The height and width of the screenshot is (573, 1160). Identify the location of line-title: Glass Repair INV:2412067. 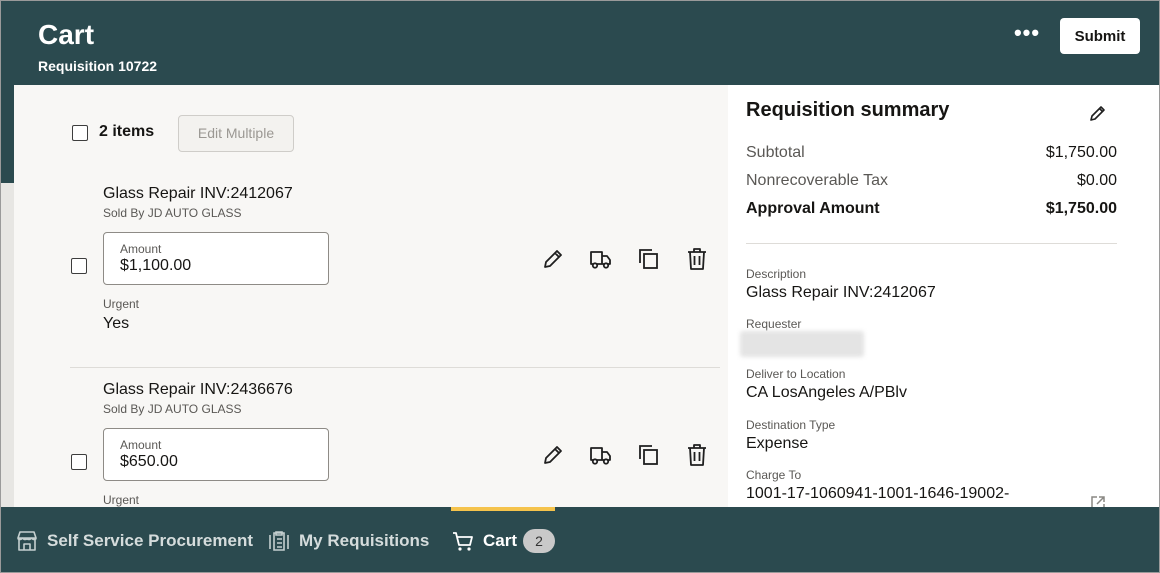
(198, 193).